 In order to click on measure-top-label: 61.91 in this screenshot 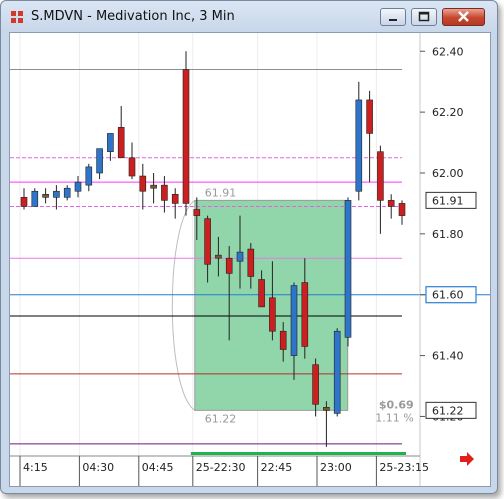, I will do `click(221, 192)`.